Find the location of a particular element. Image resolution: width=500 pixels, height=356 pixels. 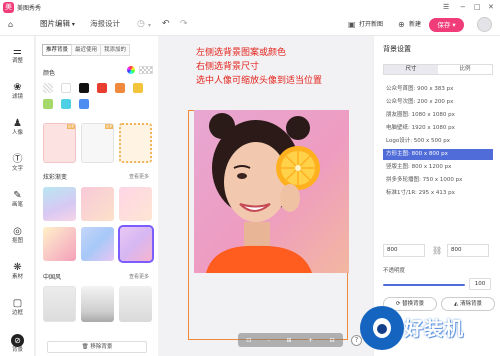

rail-item-frame: ▢ 边框 is located at coordinates (17, 307).